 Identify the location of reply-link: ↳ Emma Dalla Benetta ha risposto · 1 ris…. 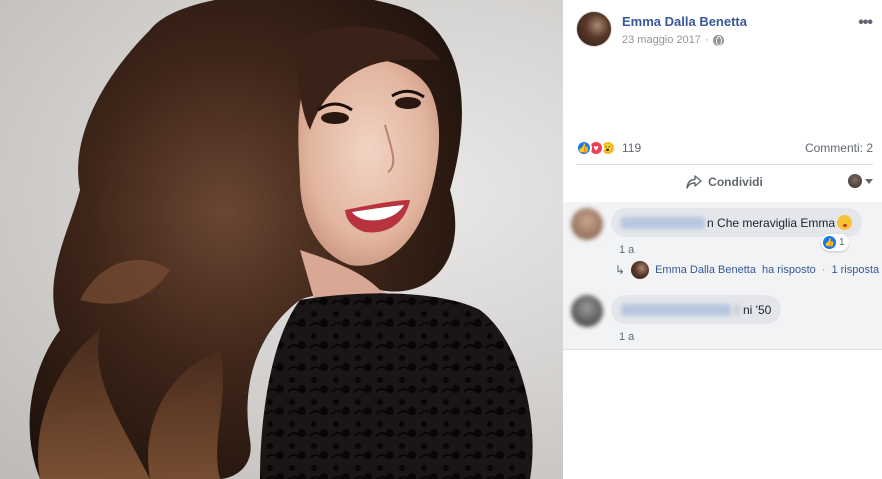
(747, 270).